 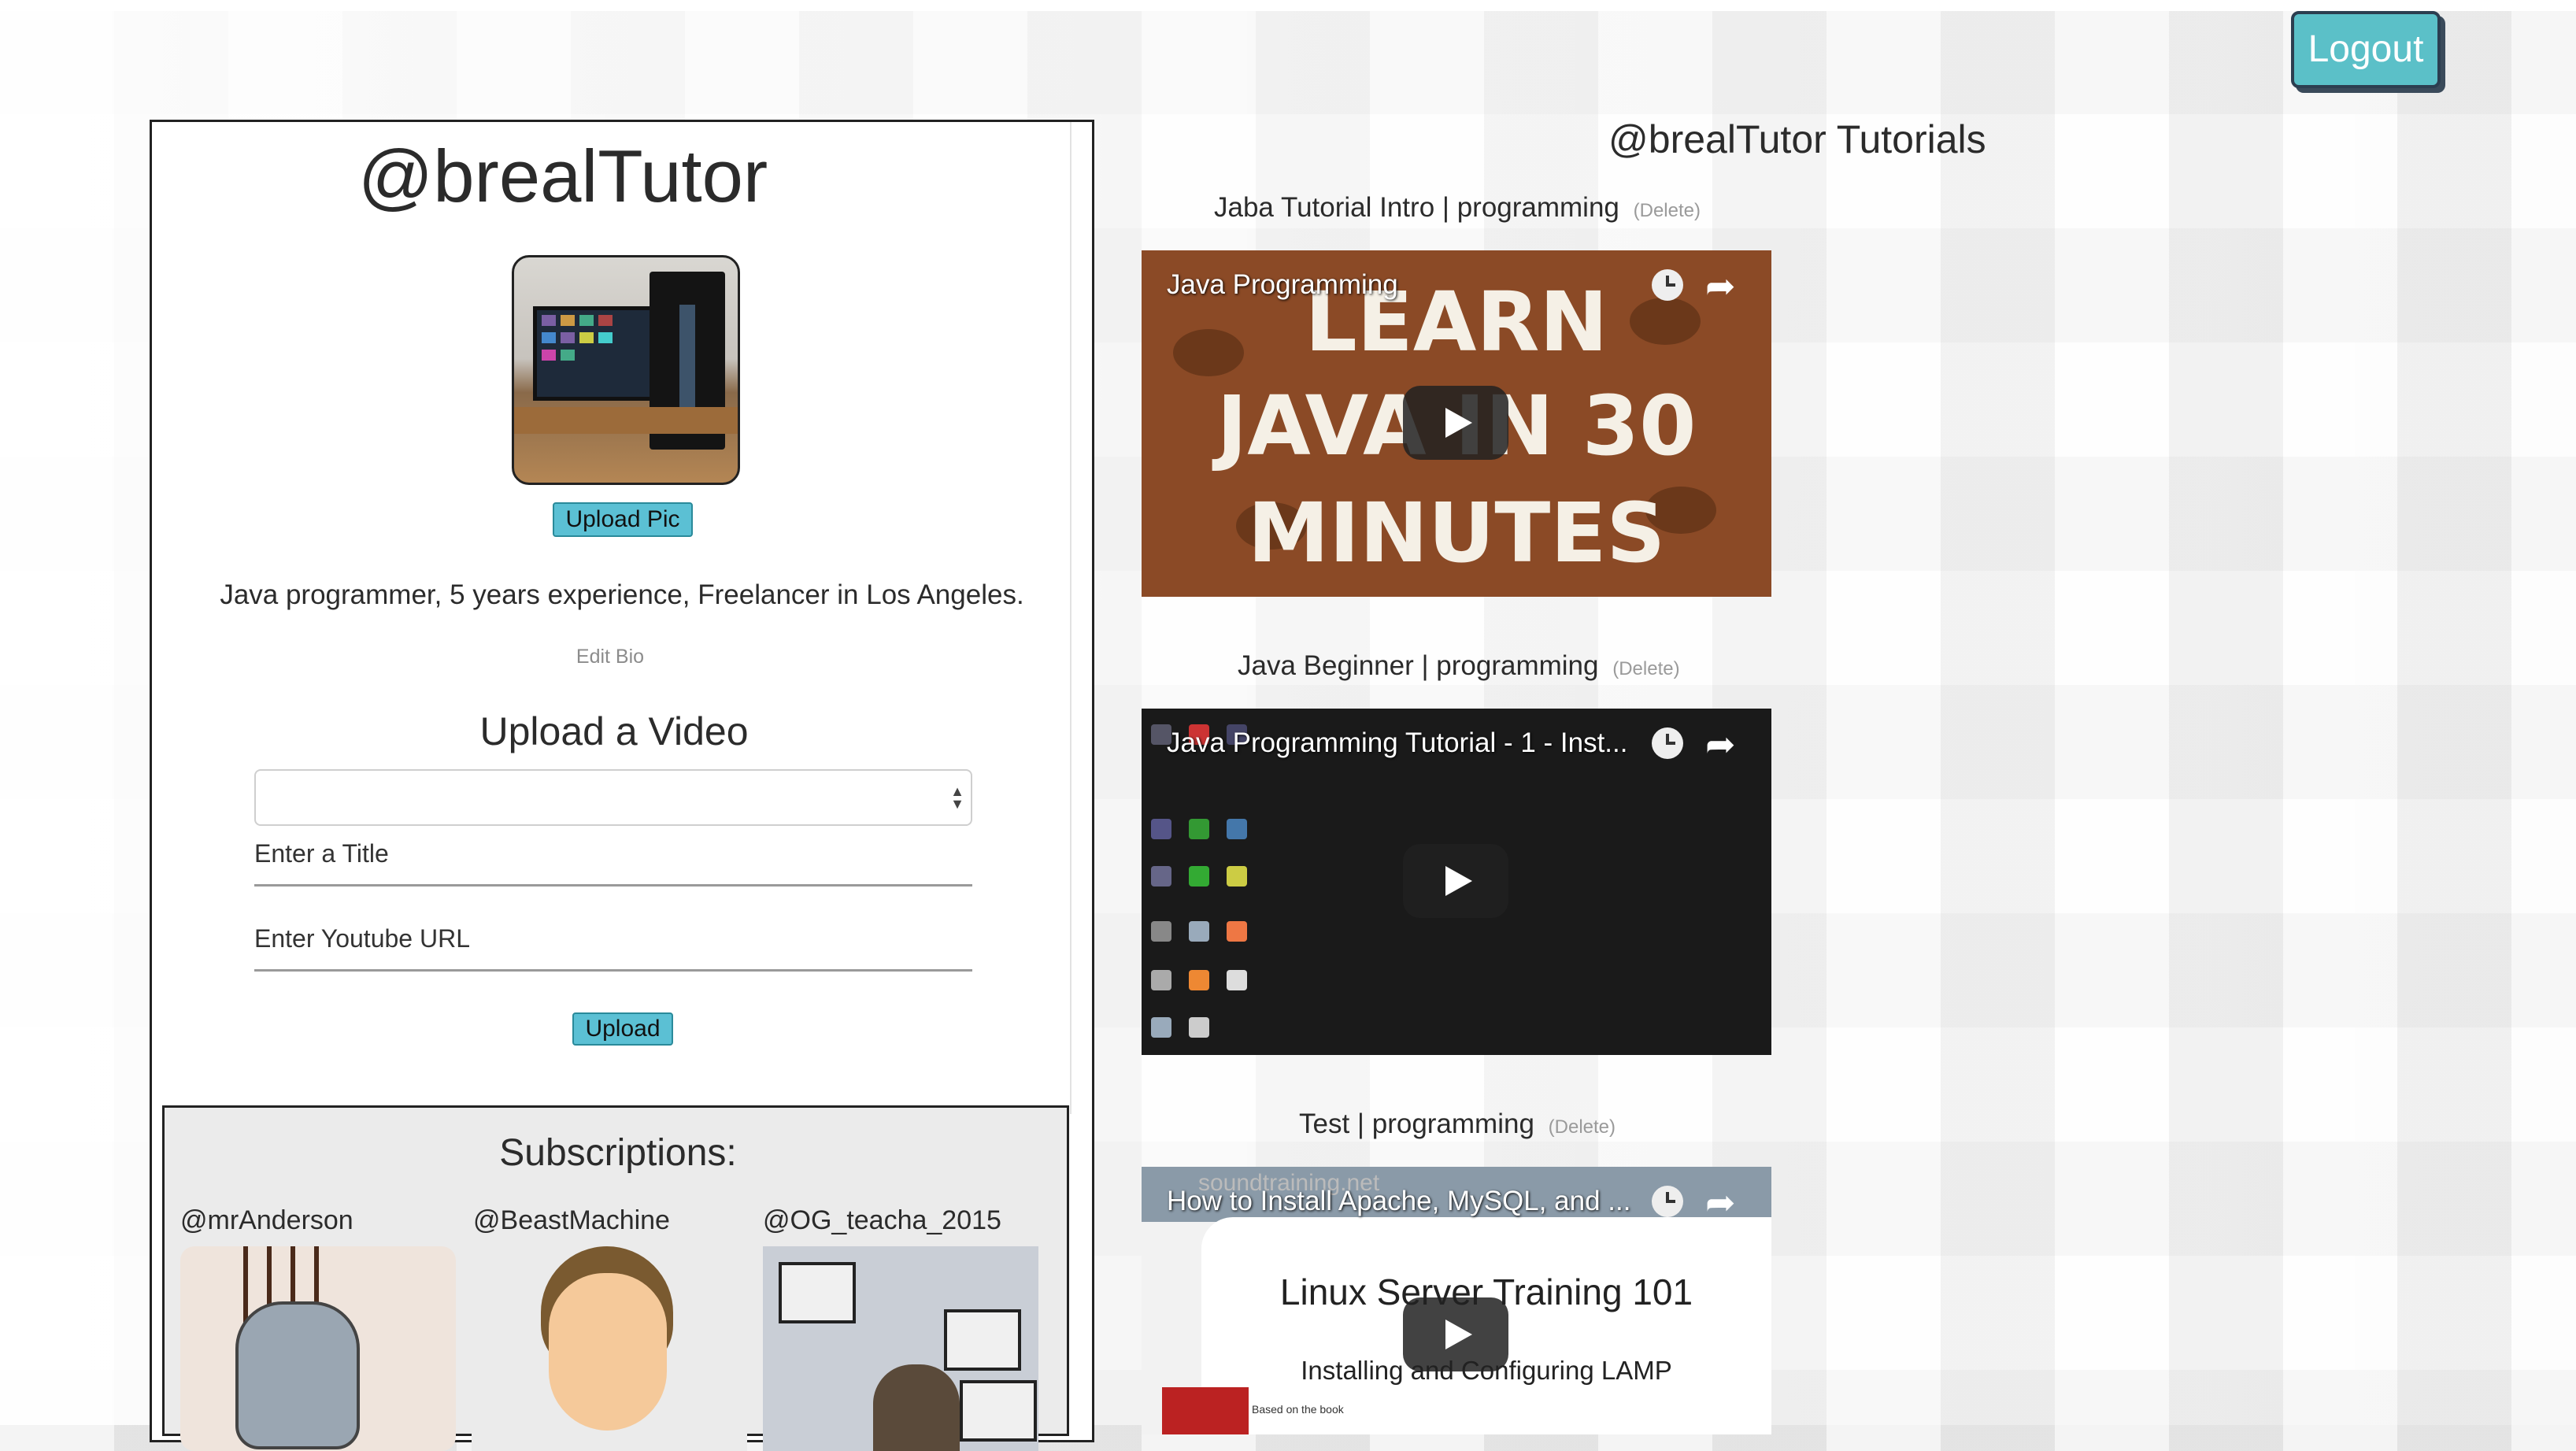 What do you see at coordinates (613, 863) in the screenshot?
I see `title-input: Enter a Title` at bounding box center [613, 863].